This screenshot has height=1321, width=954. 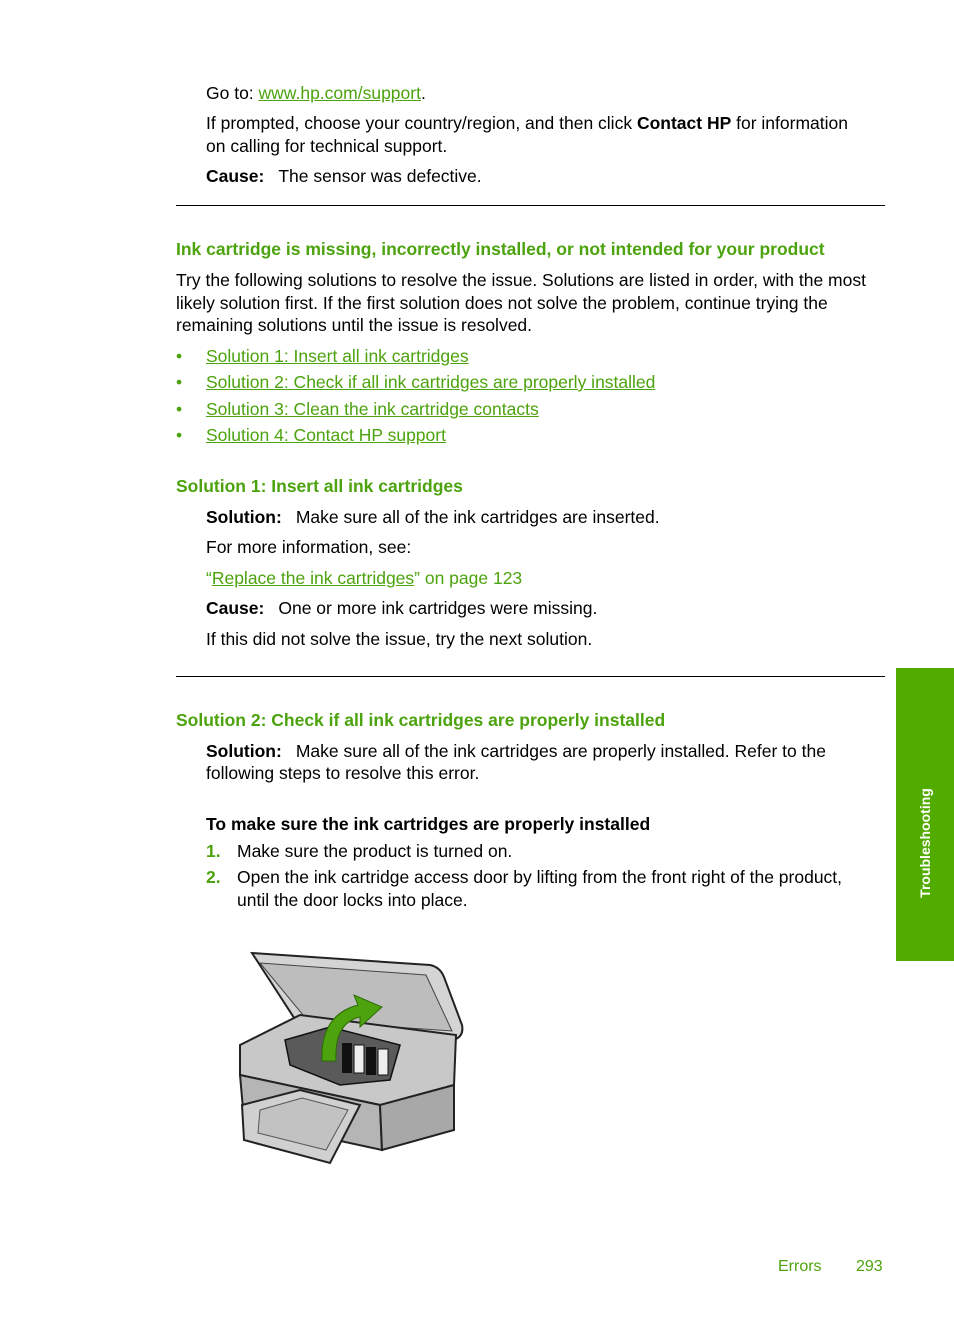 What do you see at coordinates (789, 123) in the screenshot?
I see `prompt-text-b: for information` at bounding box center [789, 123].